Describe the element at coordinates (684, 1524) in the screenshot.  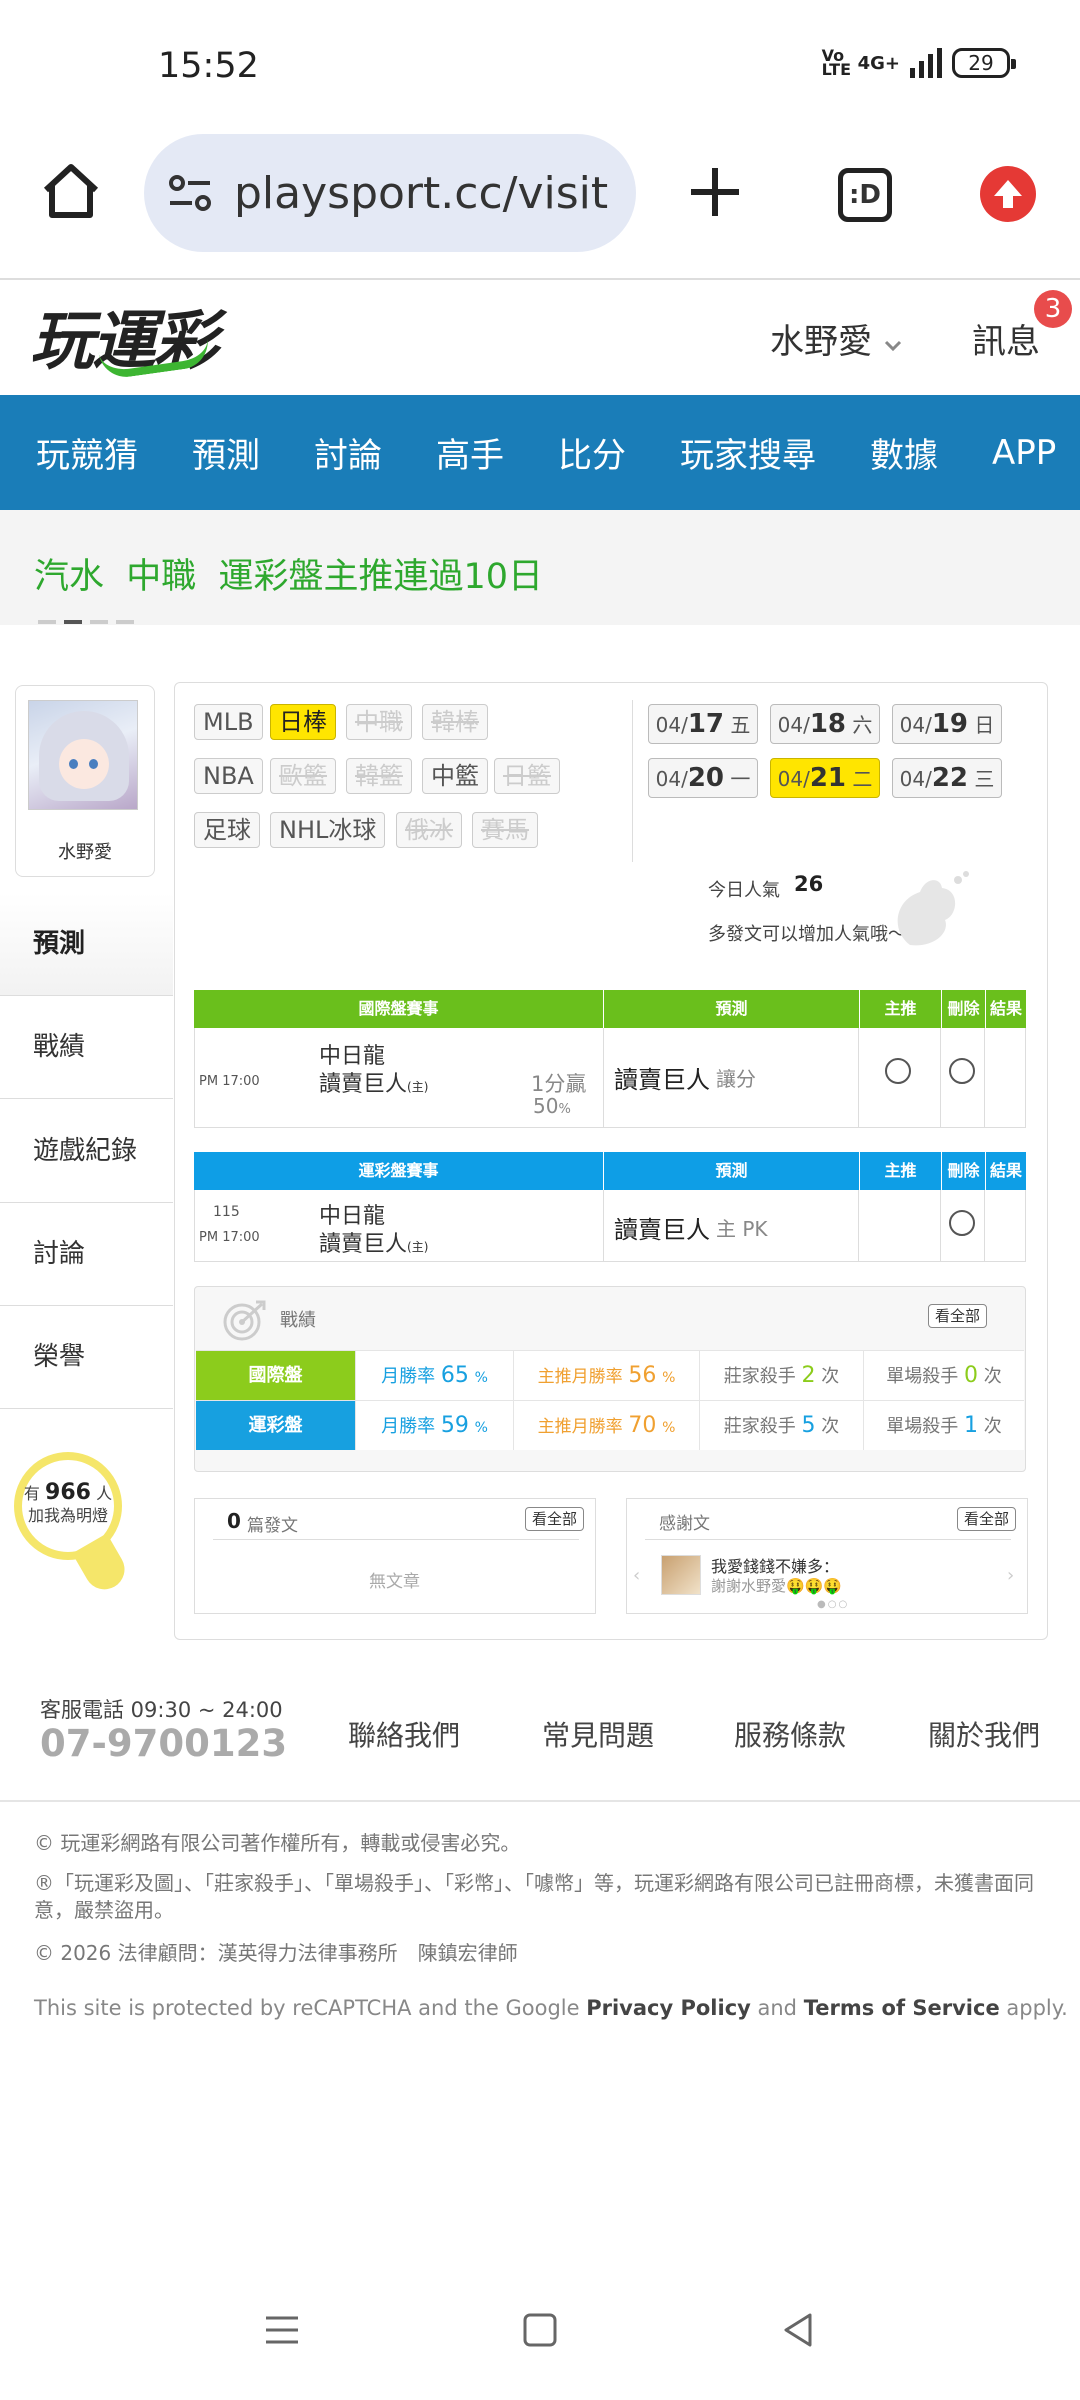
I see `thanks-title: 感謝文` at that location.